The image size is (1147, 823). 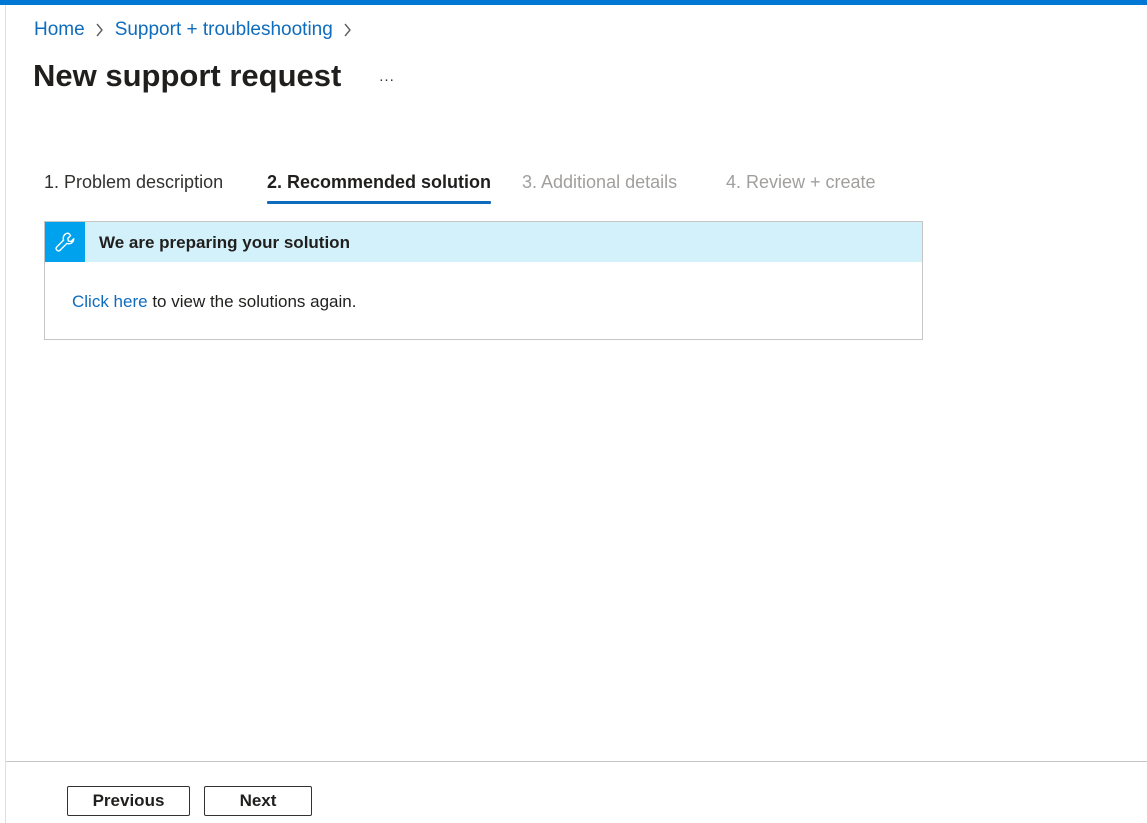 I want to click on tab-recommended-solution: 2. Recommended solution, so click(x=379, y=186).